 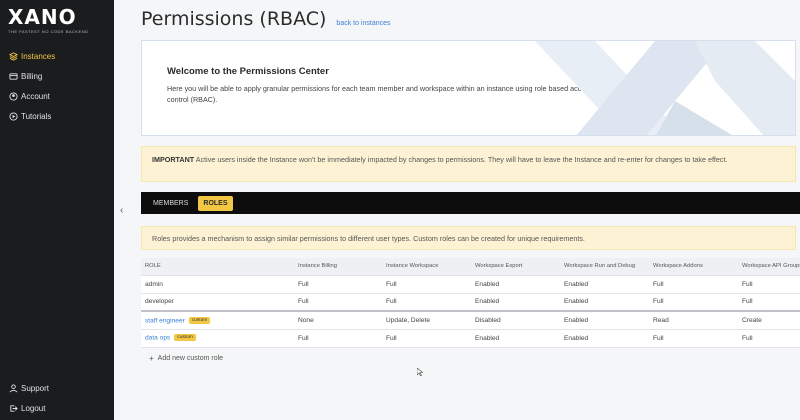 What do you see at coordinates (151, 358) in the screenshot?
I see `plus-icon: +` at bounding box center [151, 358].